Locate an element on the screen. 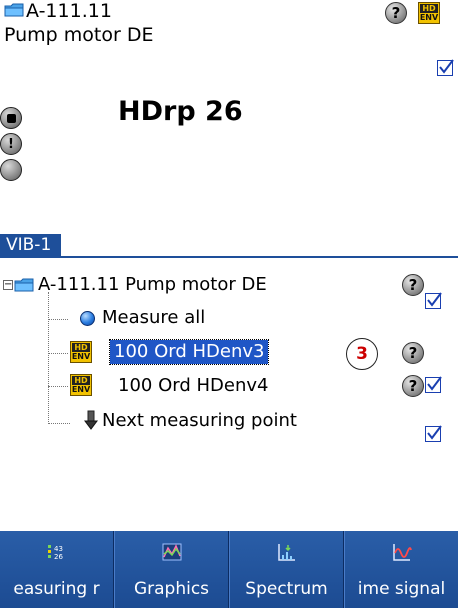  hdenv4-checkbox is located at coordinates (433, 433).